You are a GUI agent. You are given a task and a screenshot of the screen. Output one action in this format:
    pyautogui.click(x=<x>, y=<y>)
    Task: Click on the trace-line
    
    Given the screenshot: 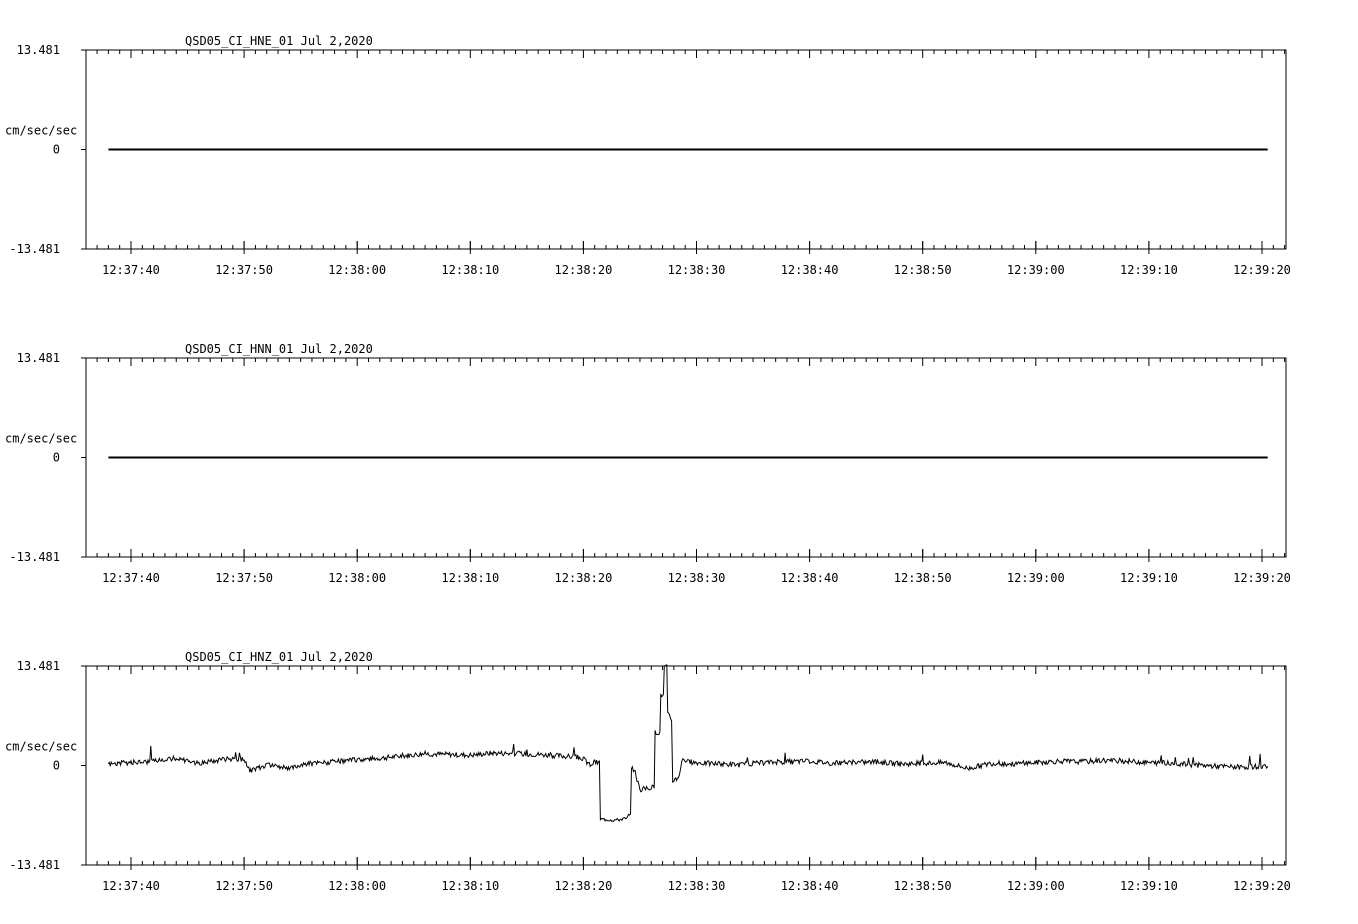 What is the action you would take?
    pyautogui.click(x=688, y=743)
    